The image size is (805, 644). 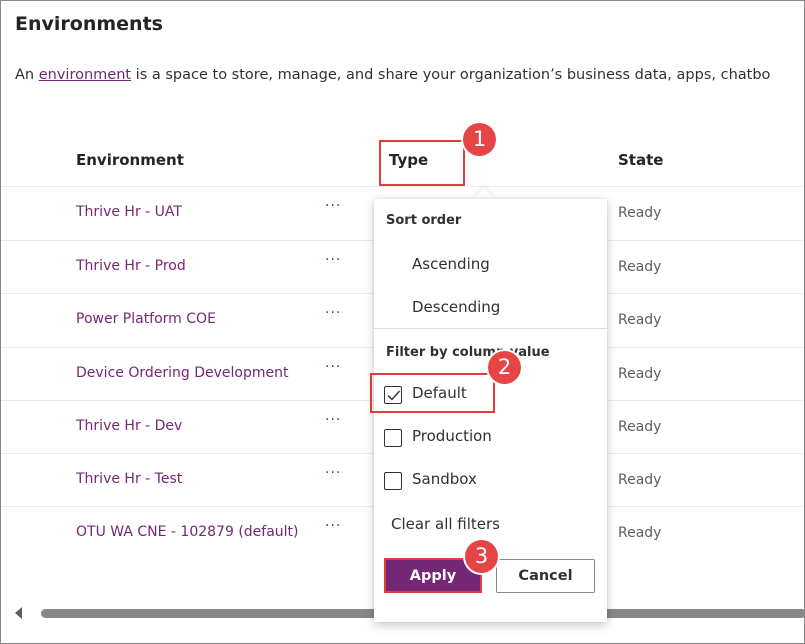 What do you see at coordinates (89, 24) in the screenshot?
I see `page-title: Environments` at bounding box center [89, 24].